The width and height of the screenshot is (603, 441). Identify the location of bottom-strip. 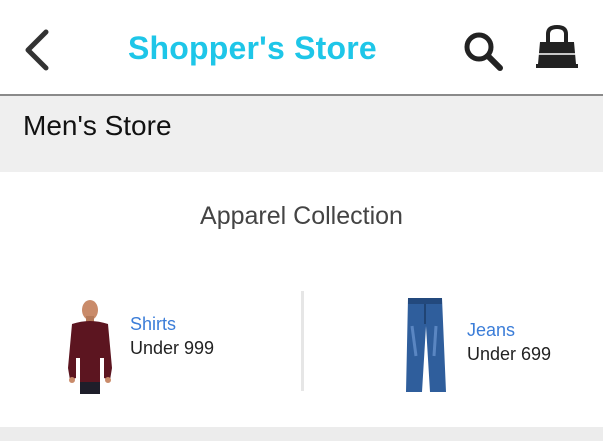
(301, 434).